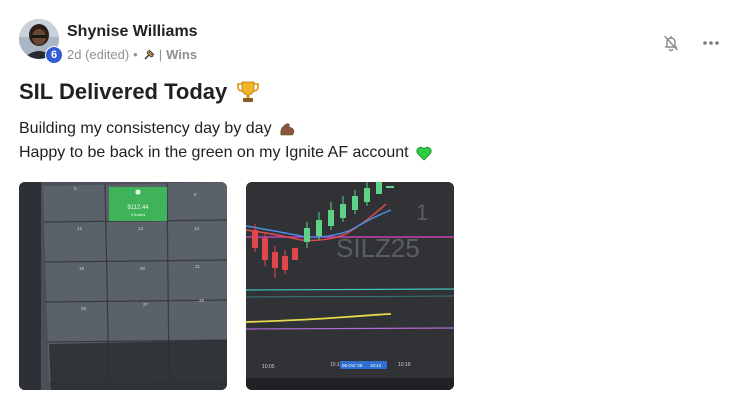 The height and width of the screenshot is (402, 747). Describe the element at coordinates (404, 365) in the screenshot. I see `chart-time-label: 10:19` at that location.